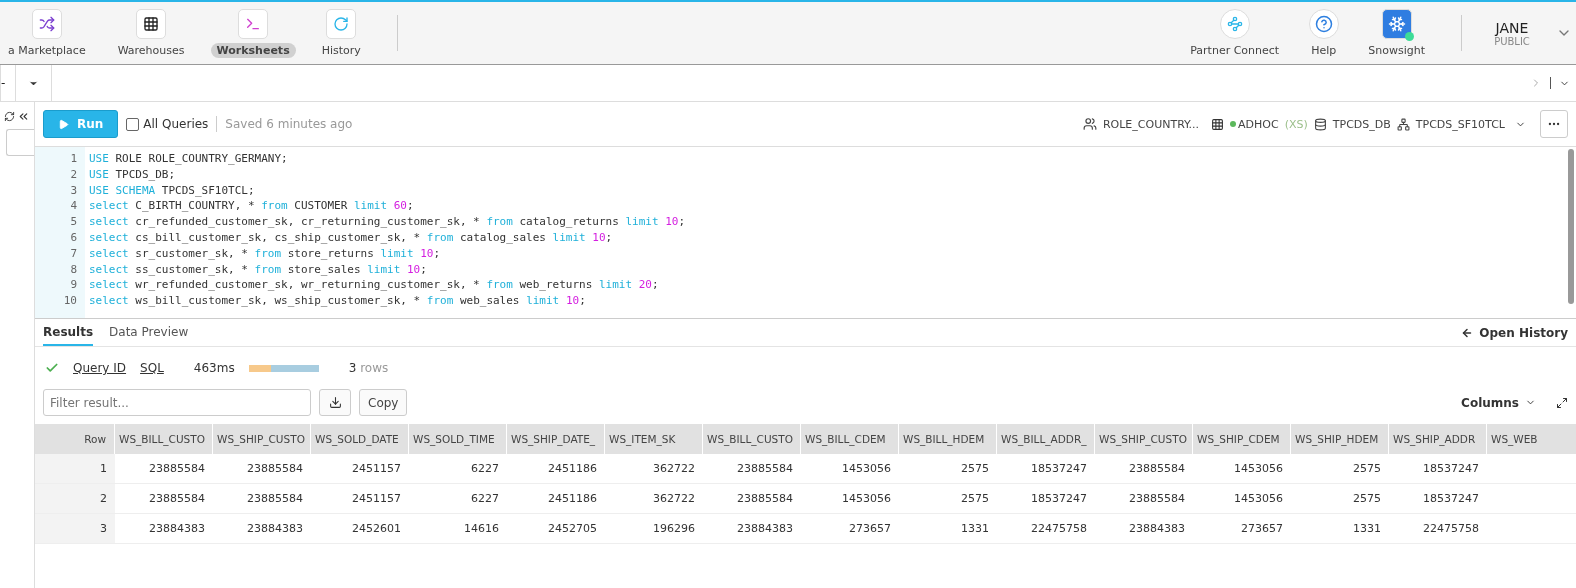  Describe the element at coordinates (1323, 23) in the screenshot. I see `help-icon` at that location.